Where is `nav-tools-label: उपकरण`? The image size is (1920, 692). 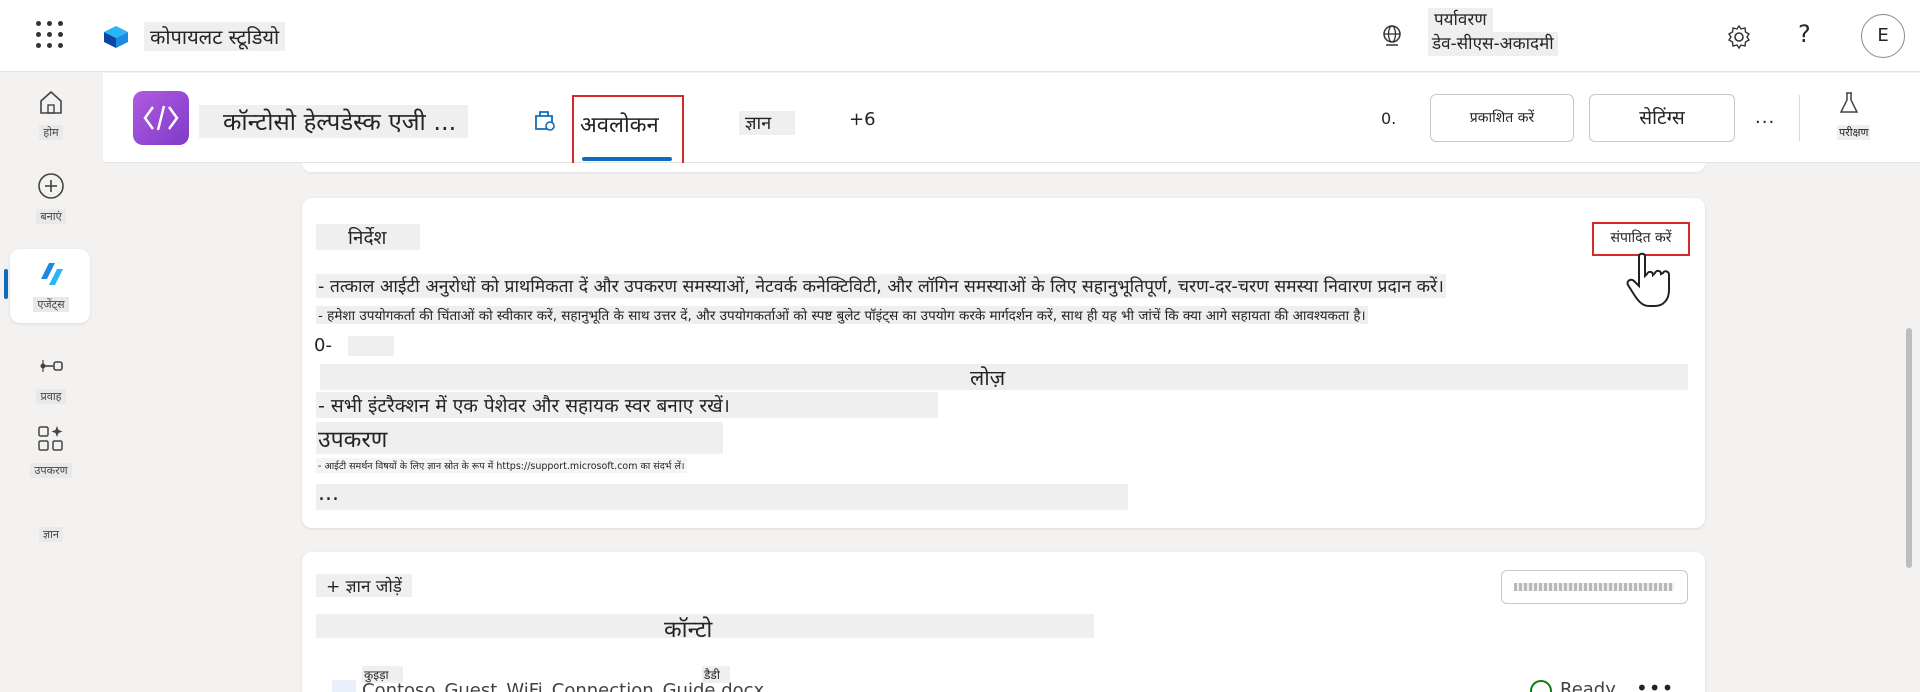 nav-tools-label: उपकरण is located at coordinates (51, 470).